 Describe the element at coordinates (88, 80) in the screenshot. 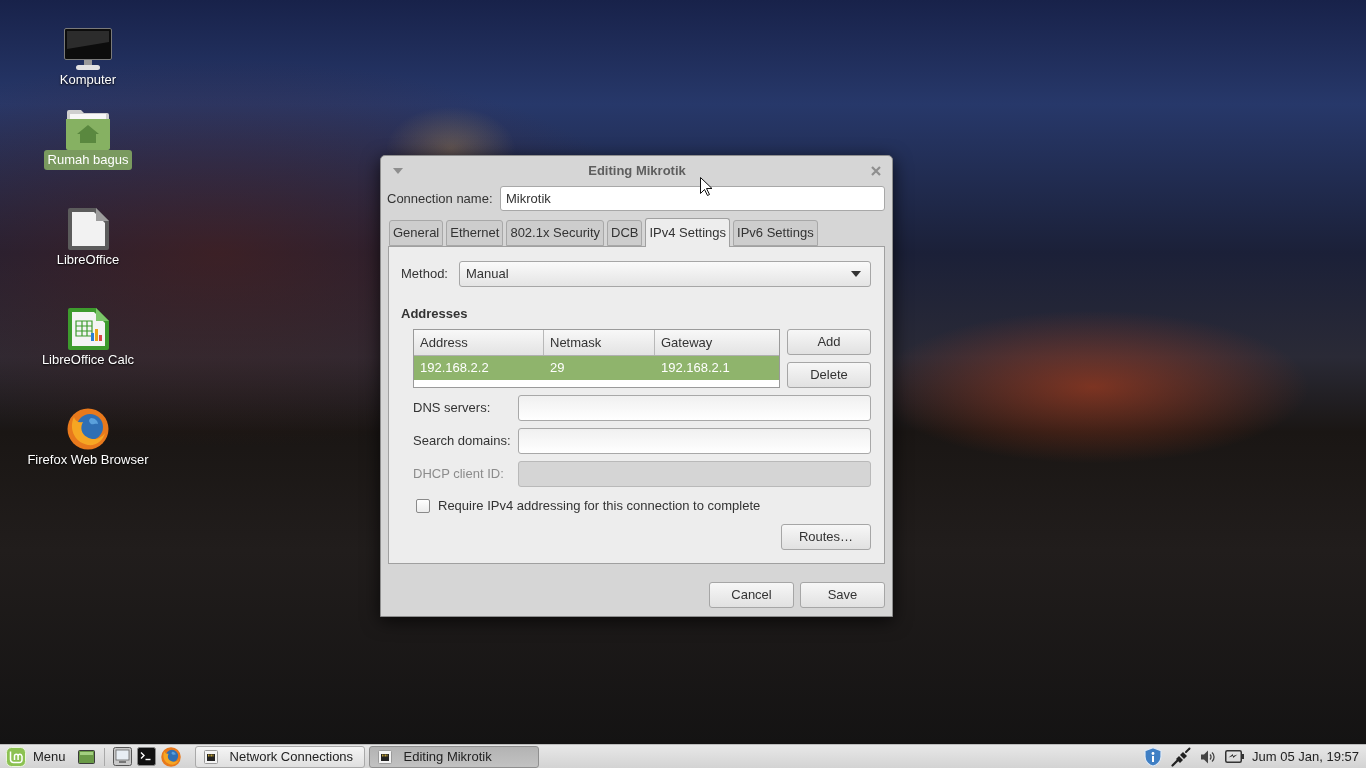

I see `desktop-icon-label: Komputer` at that location.